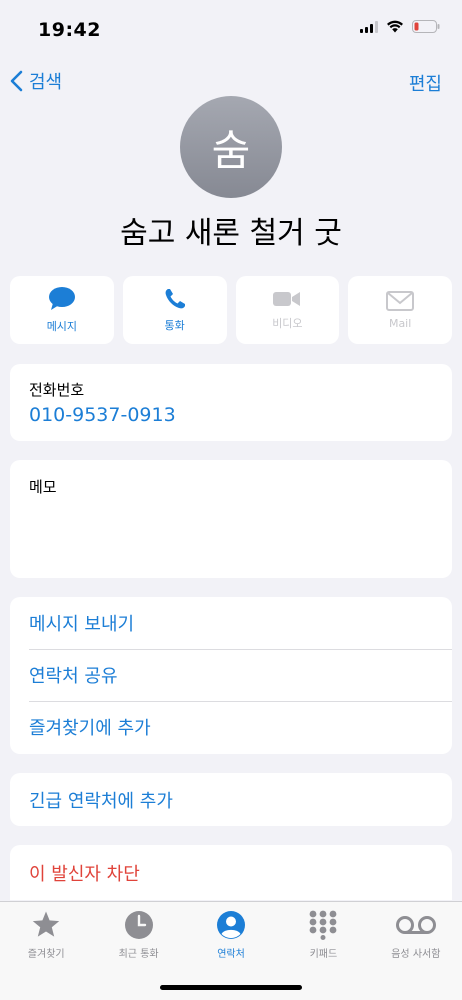  I want to click on wifi-icon, so click(395, 26).